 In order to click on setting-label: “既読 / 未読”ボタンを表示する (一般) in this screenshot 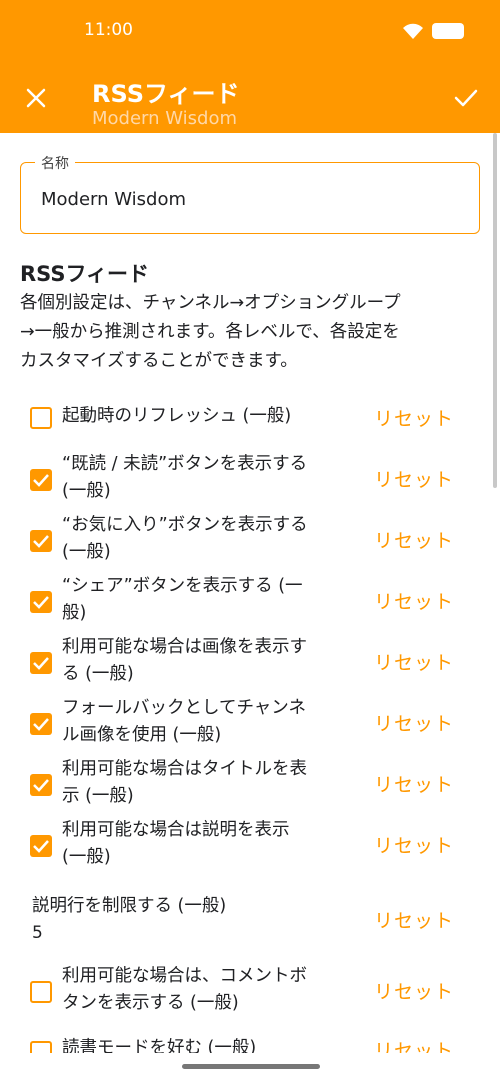, I will do `click(207, 478)`.